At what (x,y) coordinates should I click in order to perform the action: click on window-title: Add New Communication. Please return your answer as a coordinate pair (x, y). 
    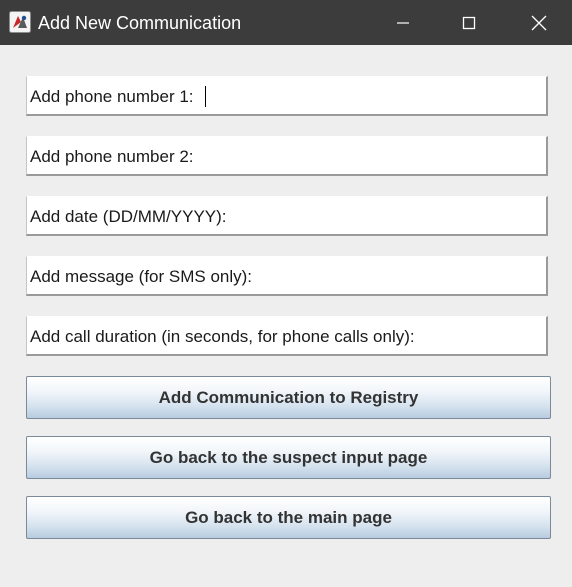
    Looking at the image, I should click on (140, 23).